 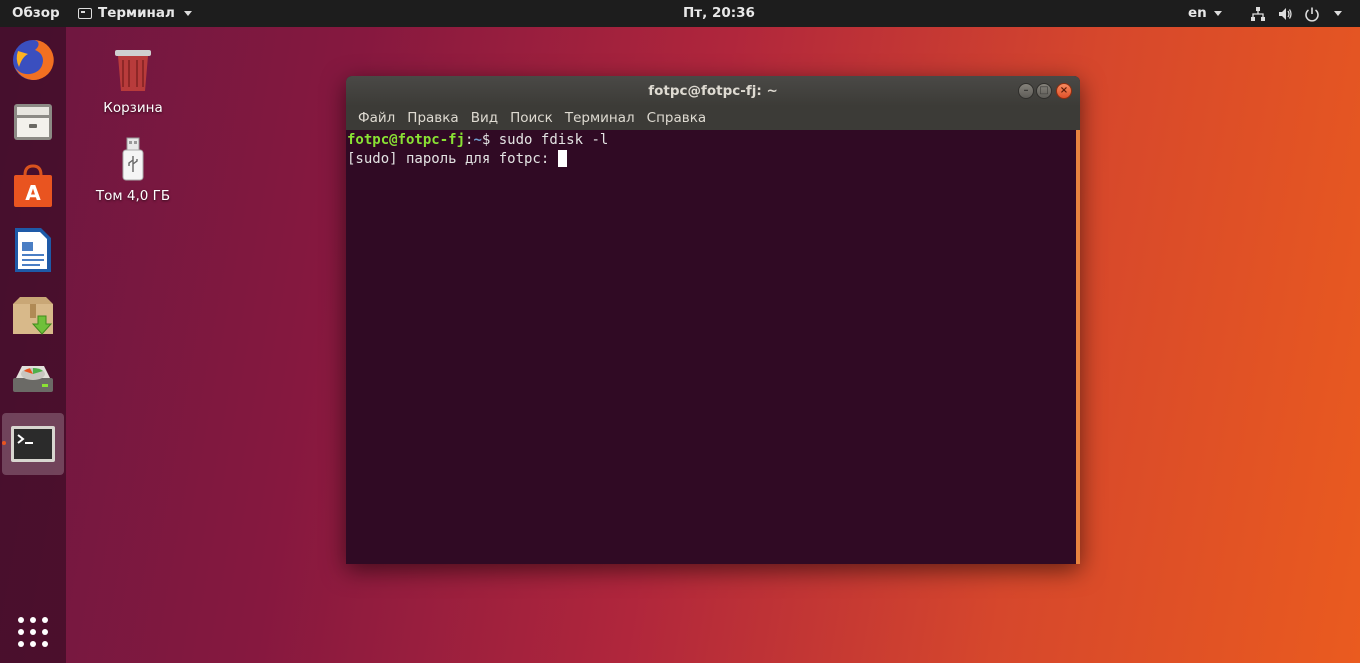 What do you see at coordinates (133, 70) in the screenshot?
I see `trash-icon` at bounding box center [133, 70].